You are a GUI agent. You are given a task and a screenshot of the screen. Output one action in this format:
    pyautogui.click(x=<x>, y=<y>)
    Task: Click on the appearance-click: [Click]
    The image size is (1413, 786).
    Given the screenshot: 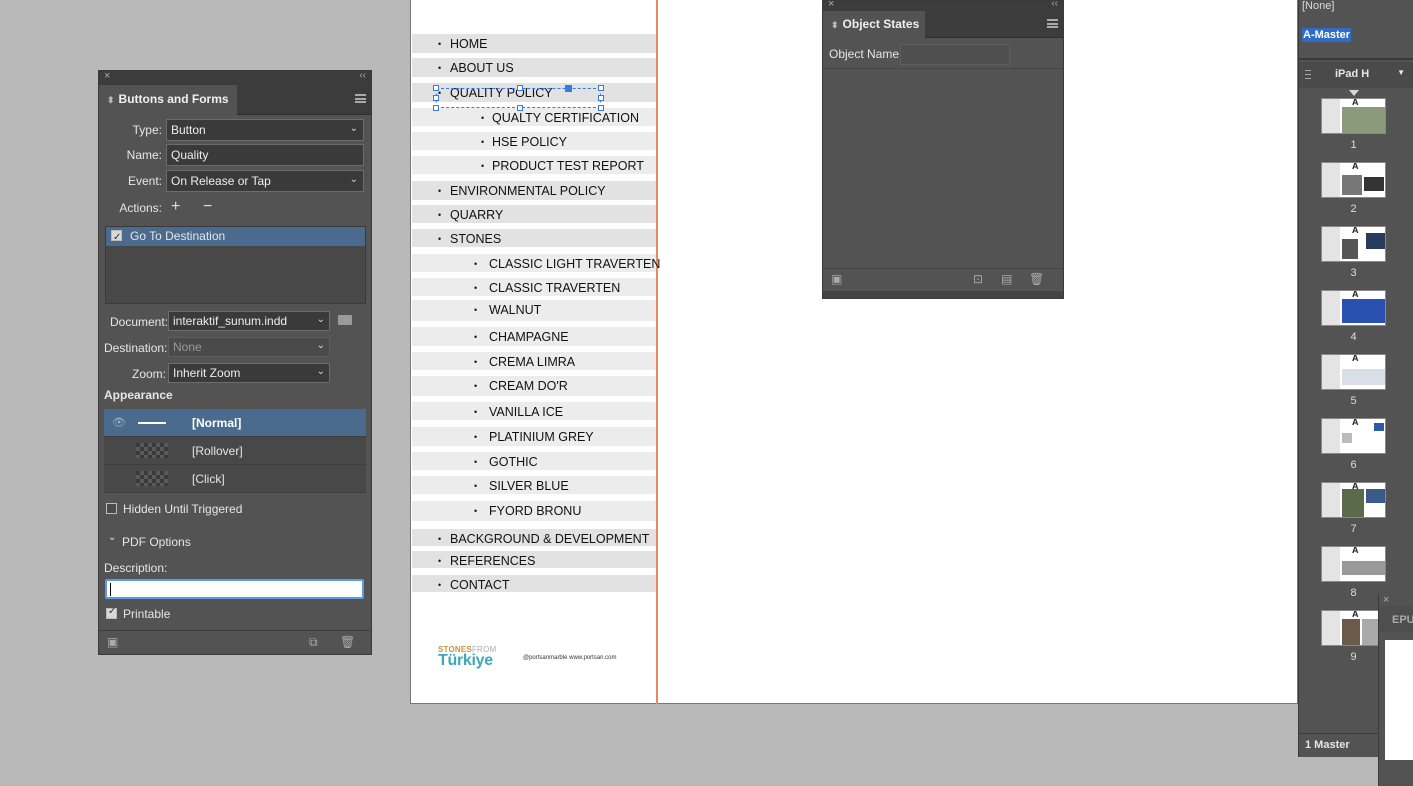 What is the action you would take?
    pyautogui.click(x=235, y=479)
    